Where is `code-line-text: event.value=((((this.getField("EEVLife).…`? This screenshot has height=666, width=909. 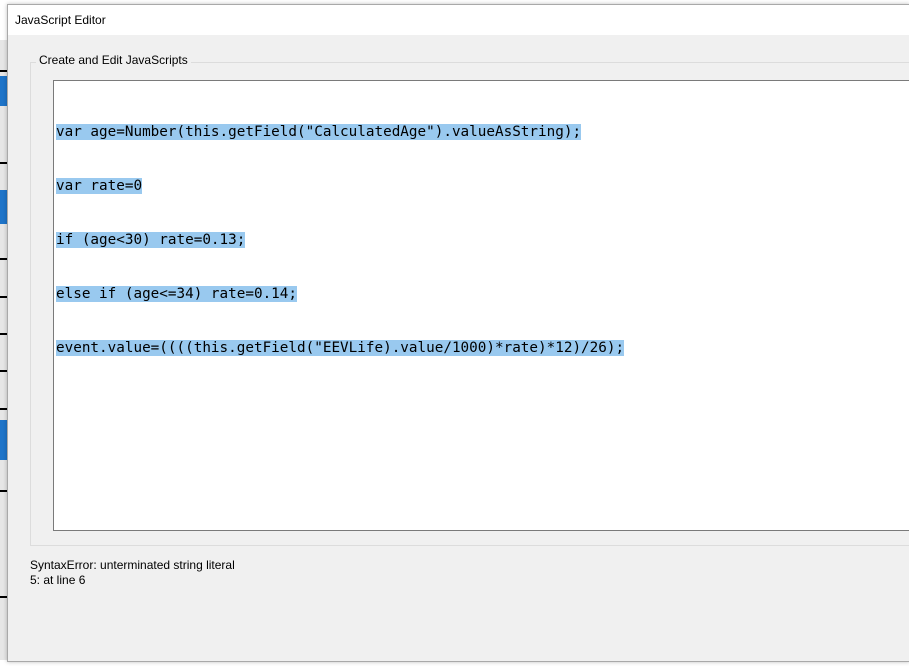
code-line-text: event.value=((((this.getField("EEVLife).… is located at coordinates (340, 348).